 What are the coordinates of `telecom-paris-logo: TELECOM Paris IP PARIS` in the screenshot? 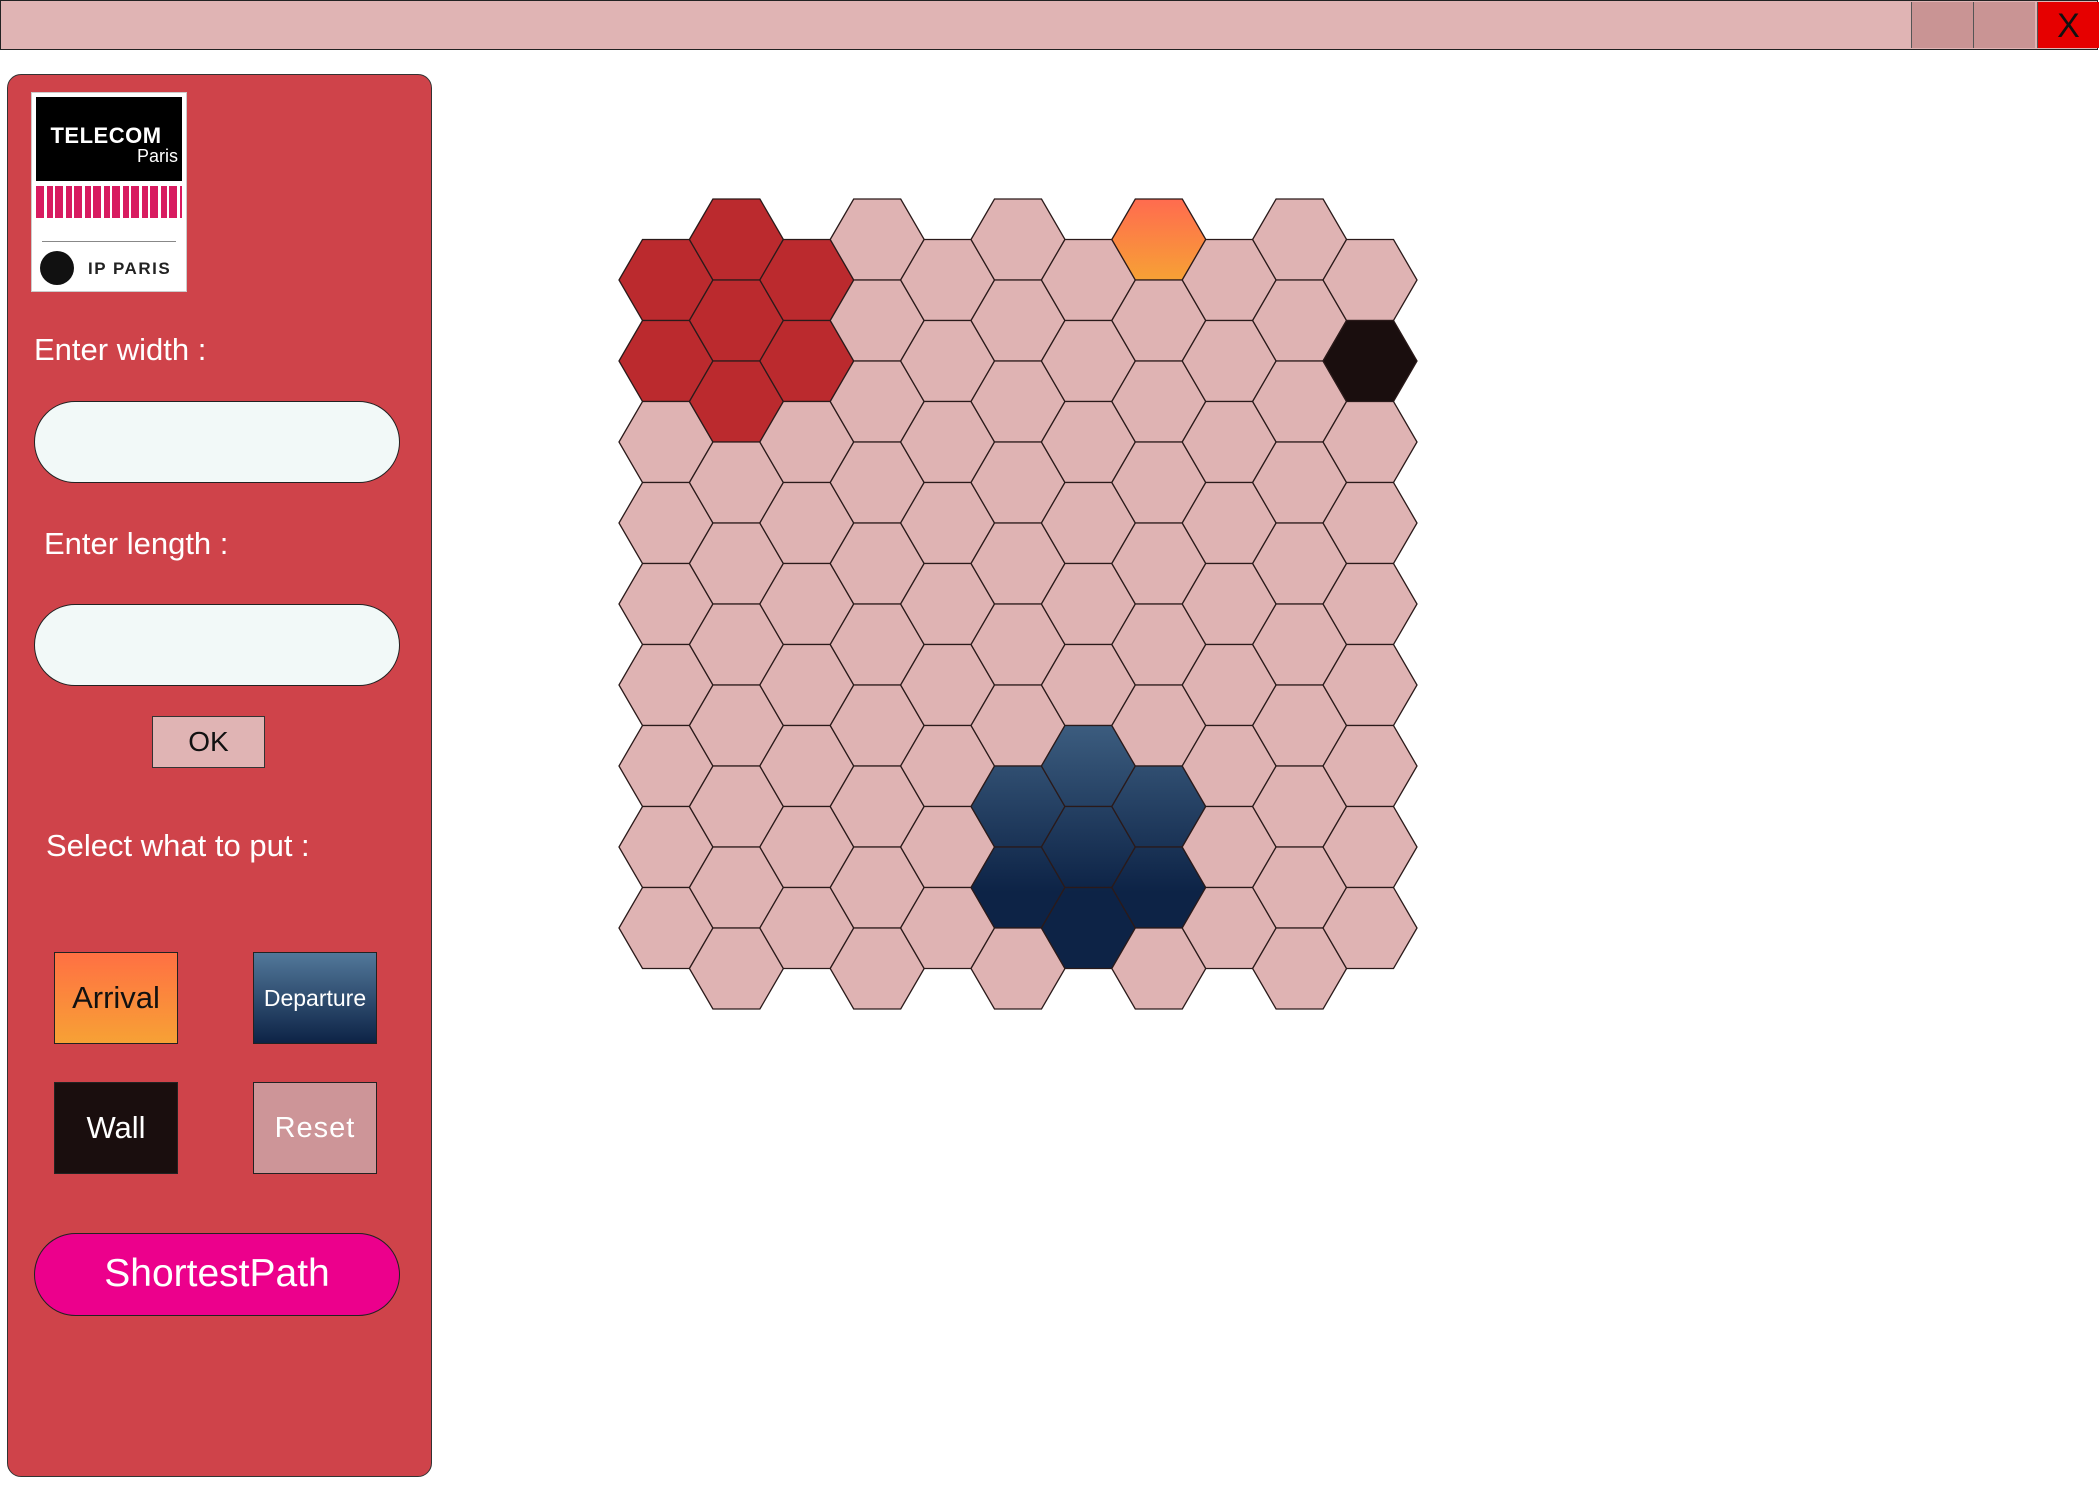 It's located at (109, 192).